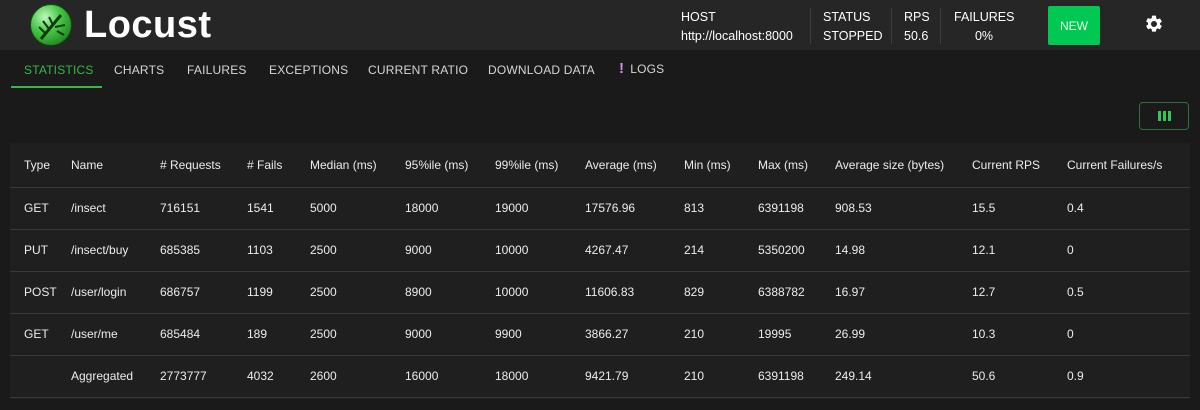 This screenshot has width=1200, height=410. Describe the element at coordinates (59, 70) in the screenshot. I see `tab-statistics: STATISTICS` at that location.